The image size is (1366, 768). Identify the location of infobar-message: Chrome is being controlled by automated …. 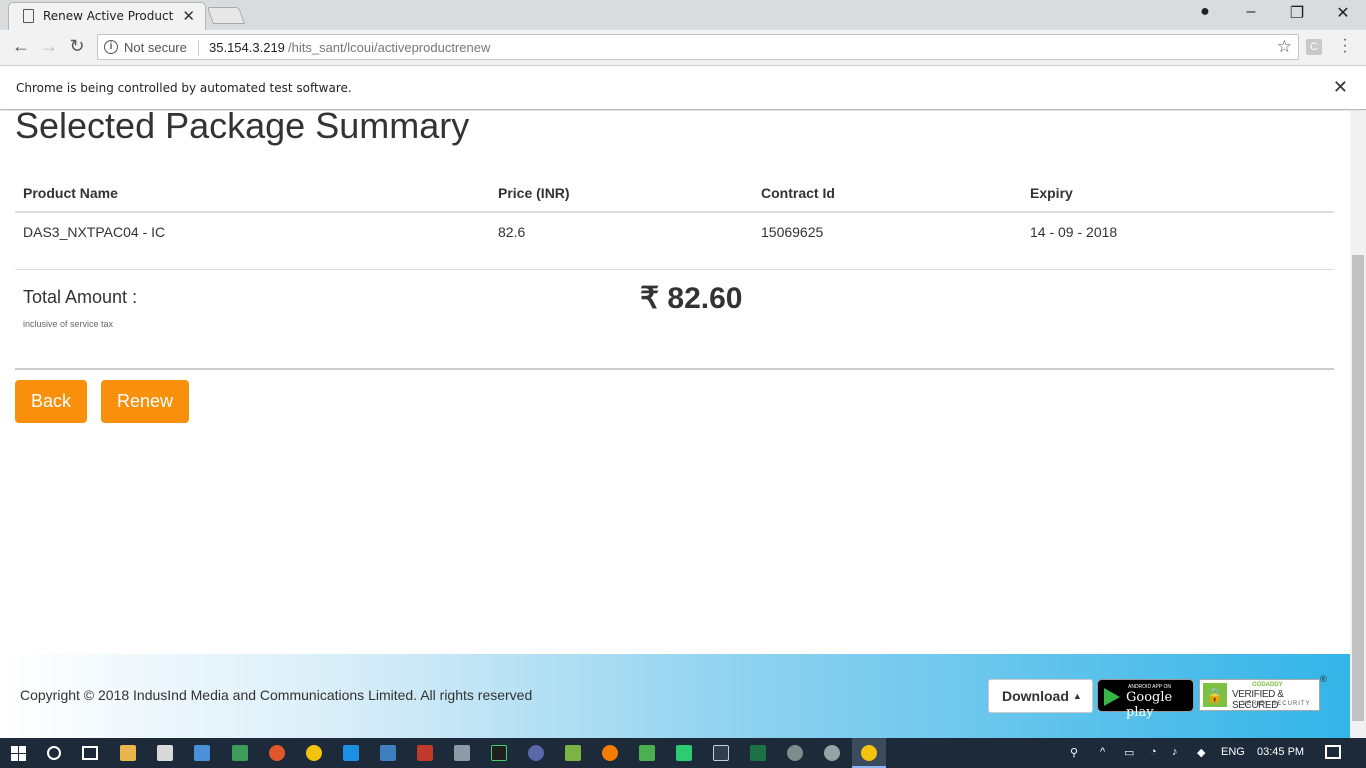
(184, 88).